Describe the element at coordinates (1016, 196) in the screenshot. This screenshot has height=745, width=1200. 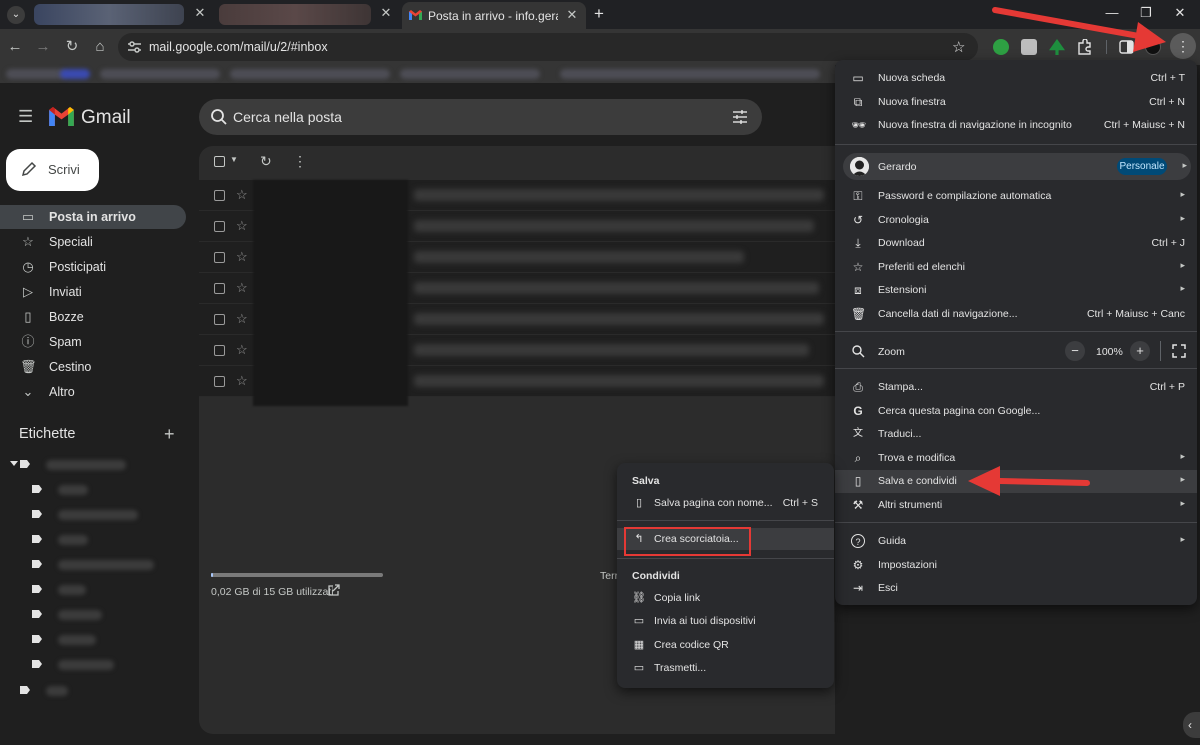
I see `menu-item-password: ⚿ Password e compilazione automatica ▸` at that location.